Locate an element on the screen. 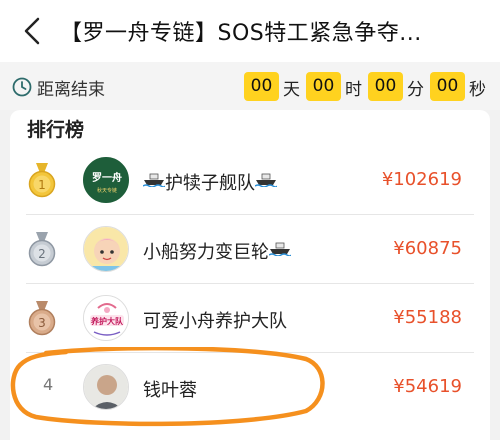  rank-number: 2 is located at coordinates (42, 254).